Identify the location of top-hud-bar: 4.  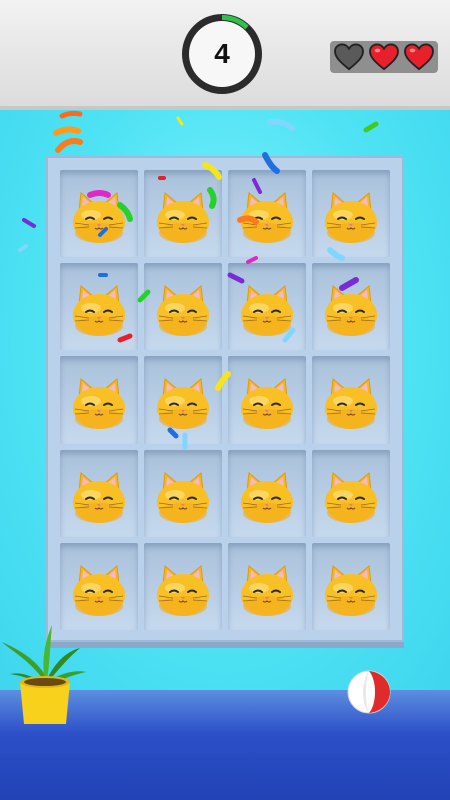
(225, 55).